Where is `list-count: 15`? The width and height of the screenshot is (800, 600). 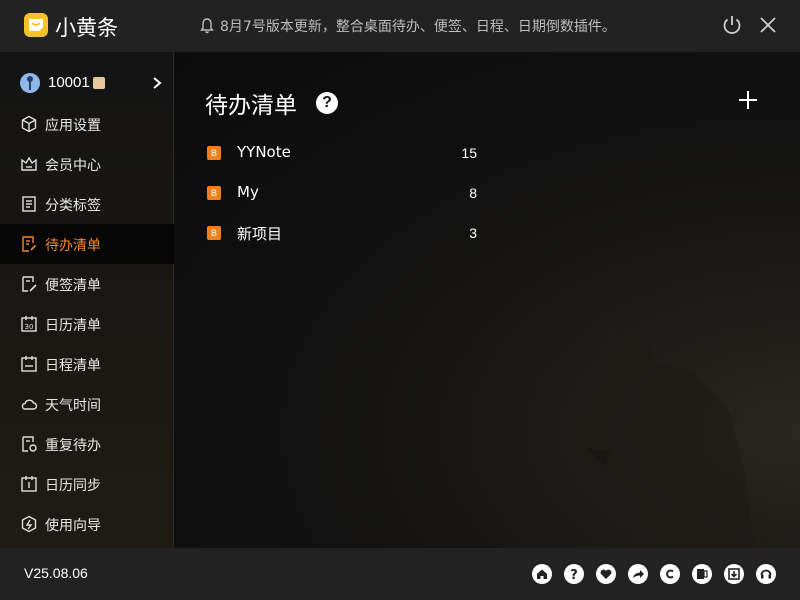
list-count: 15 is located at coordinates (469, 153).